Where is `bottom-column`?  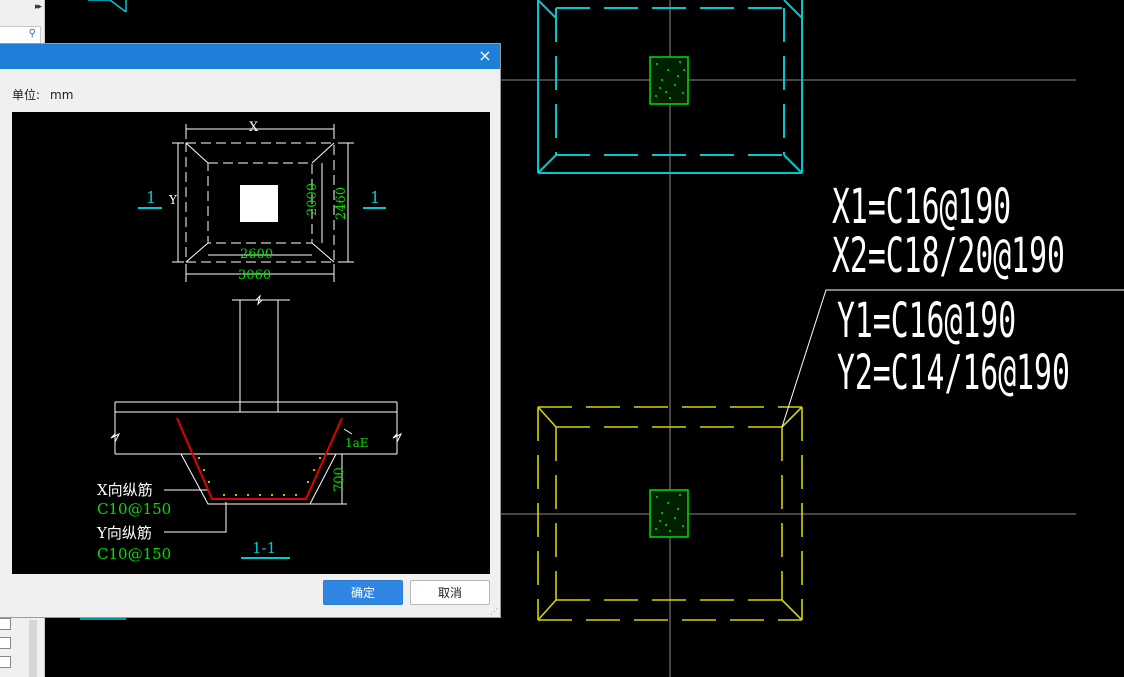 bottom-column is located at coordinates (669, 513).